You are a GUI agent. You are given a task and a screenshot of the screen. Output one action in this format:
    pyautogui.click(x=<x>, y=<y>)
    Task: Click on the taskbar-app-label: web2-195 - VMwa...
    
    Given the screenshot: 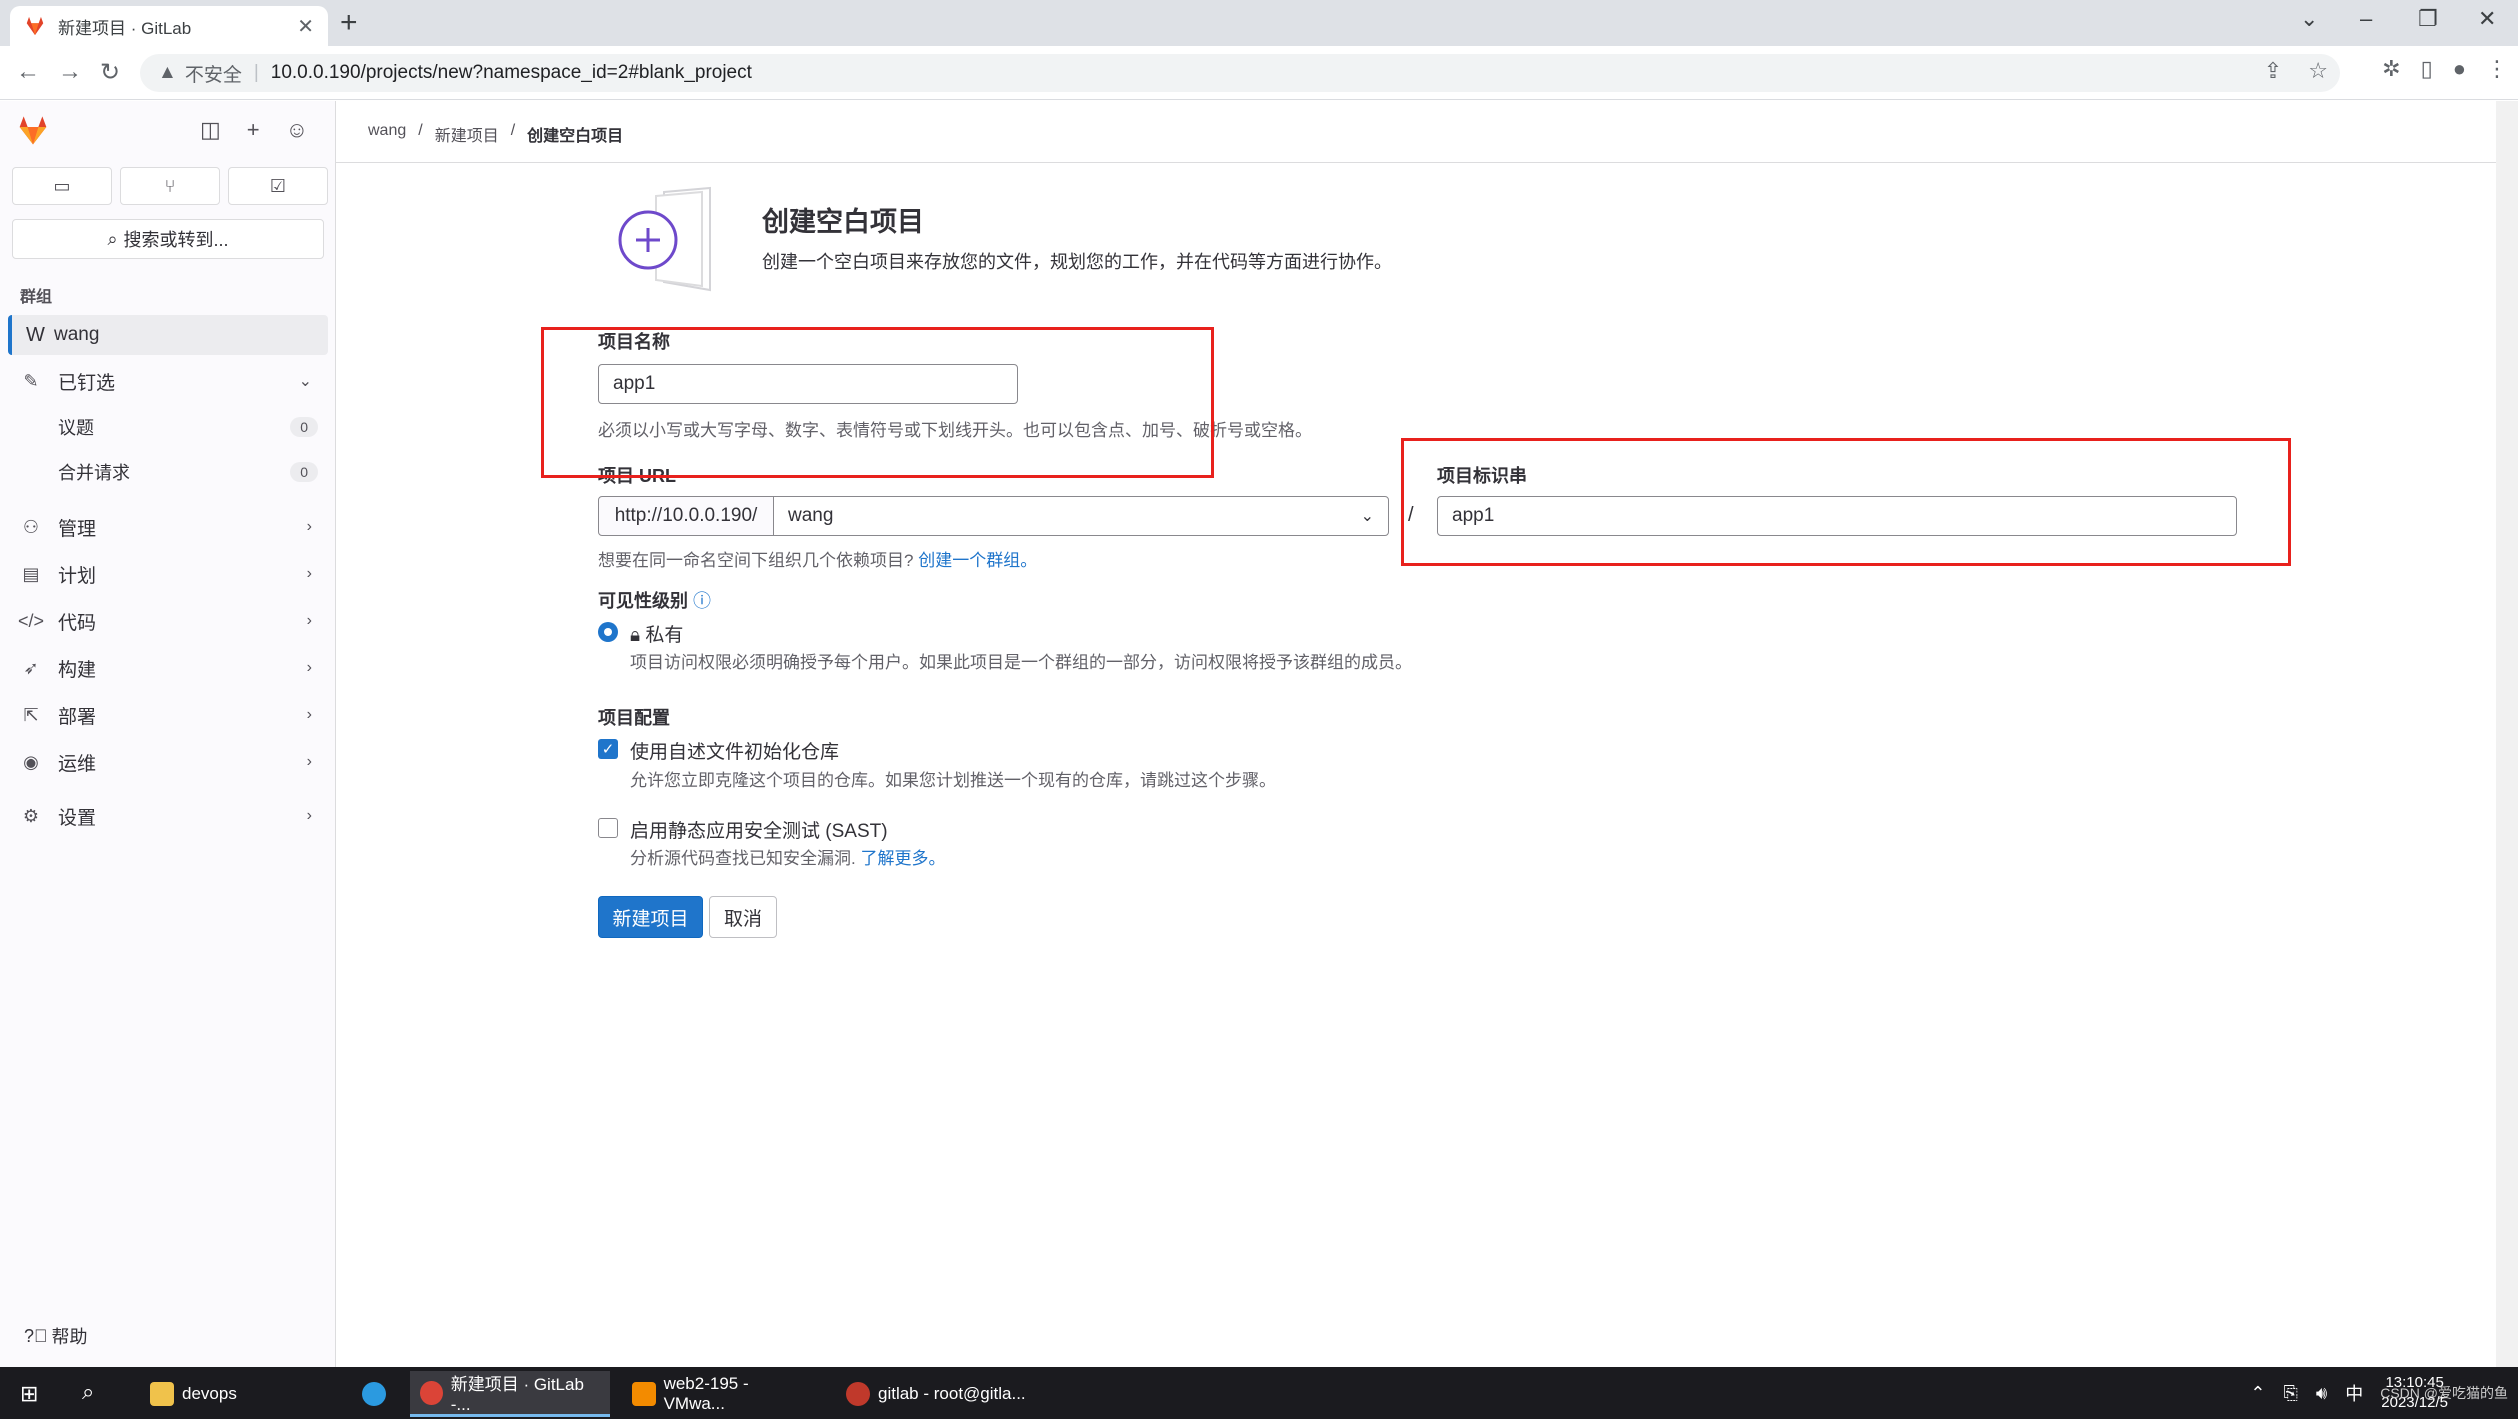 What is the action you would take?
    pyautogui.click(x=706, y=1393)
    